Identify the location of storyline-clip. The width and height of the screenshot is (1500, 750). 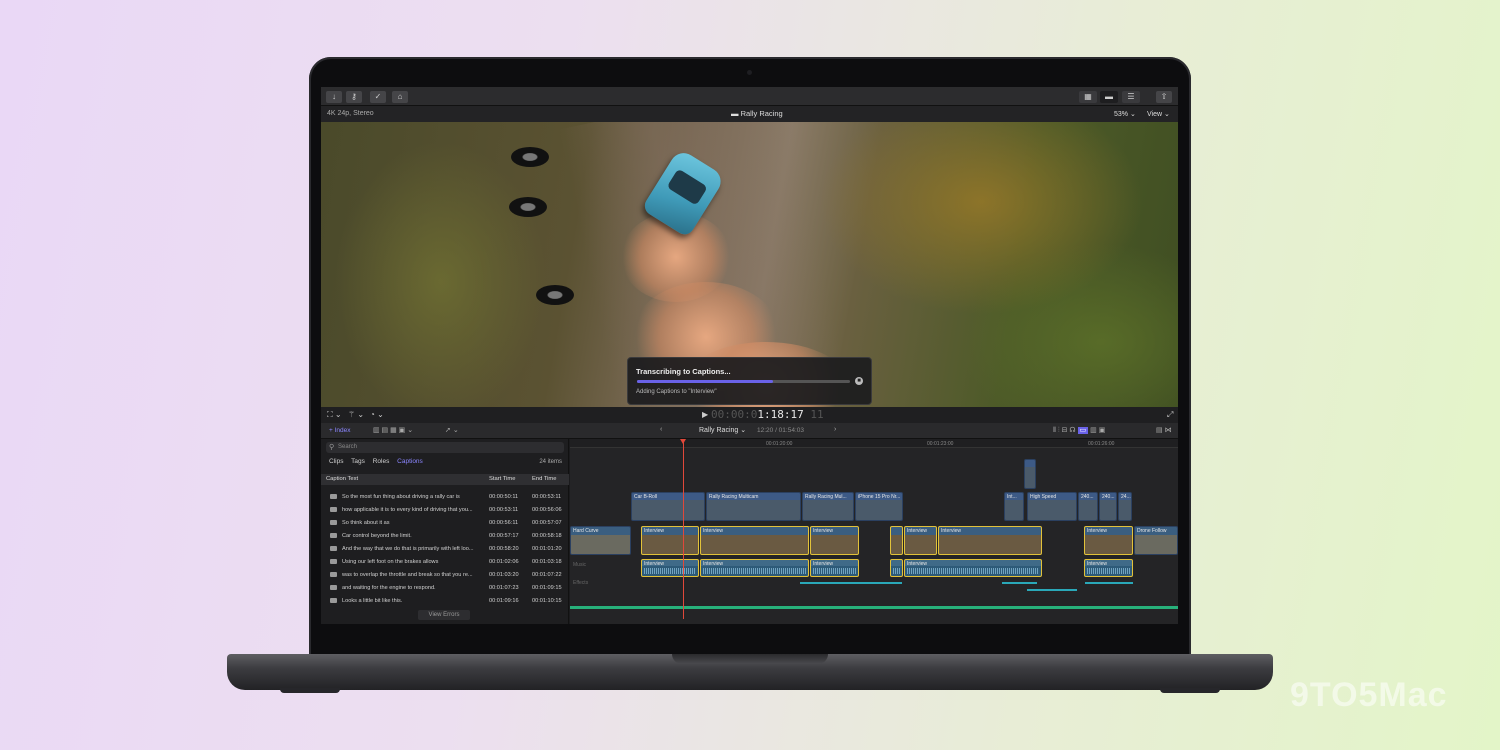
(896, 540).